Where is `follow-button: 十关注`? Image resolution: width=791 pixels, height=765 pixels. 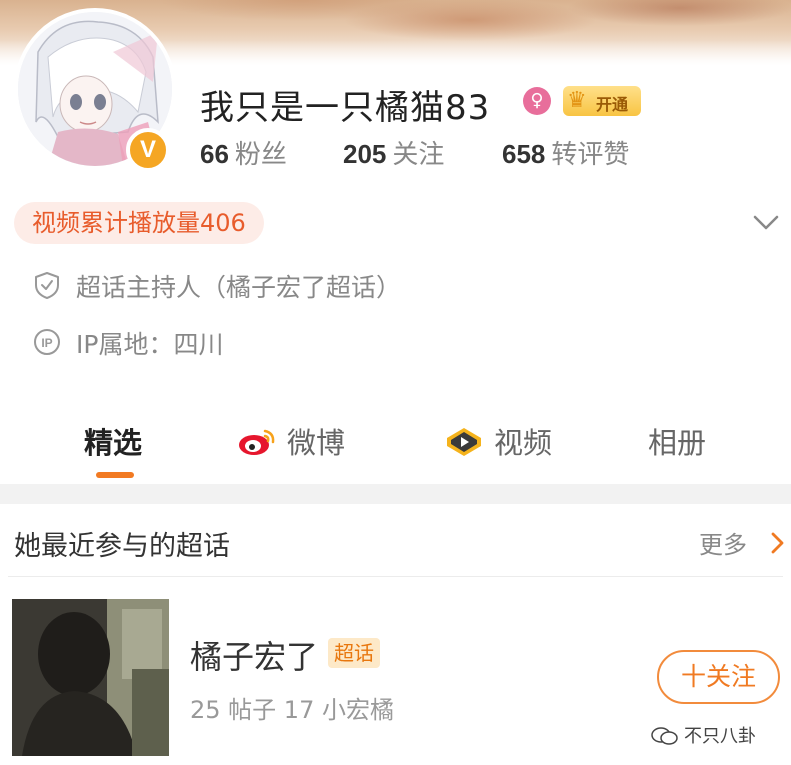
follow-button: 十关注 is located at coordinates (718, 677).